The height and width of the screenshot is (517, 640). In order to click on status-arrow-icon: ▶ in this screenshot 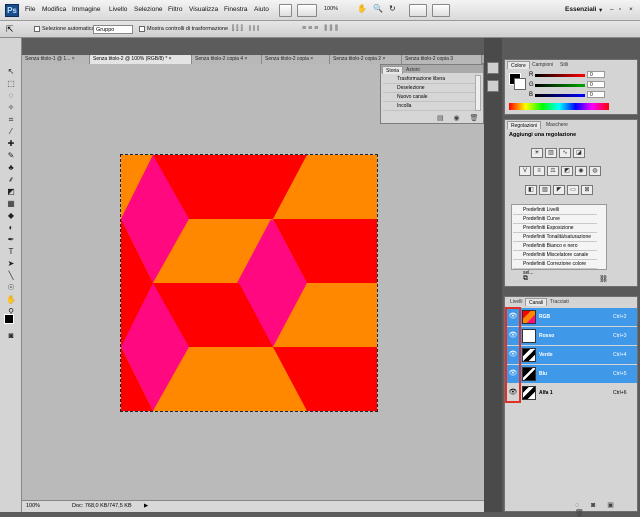, I will do `click(146, 506)`.